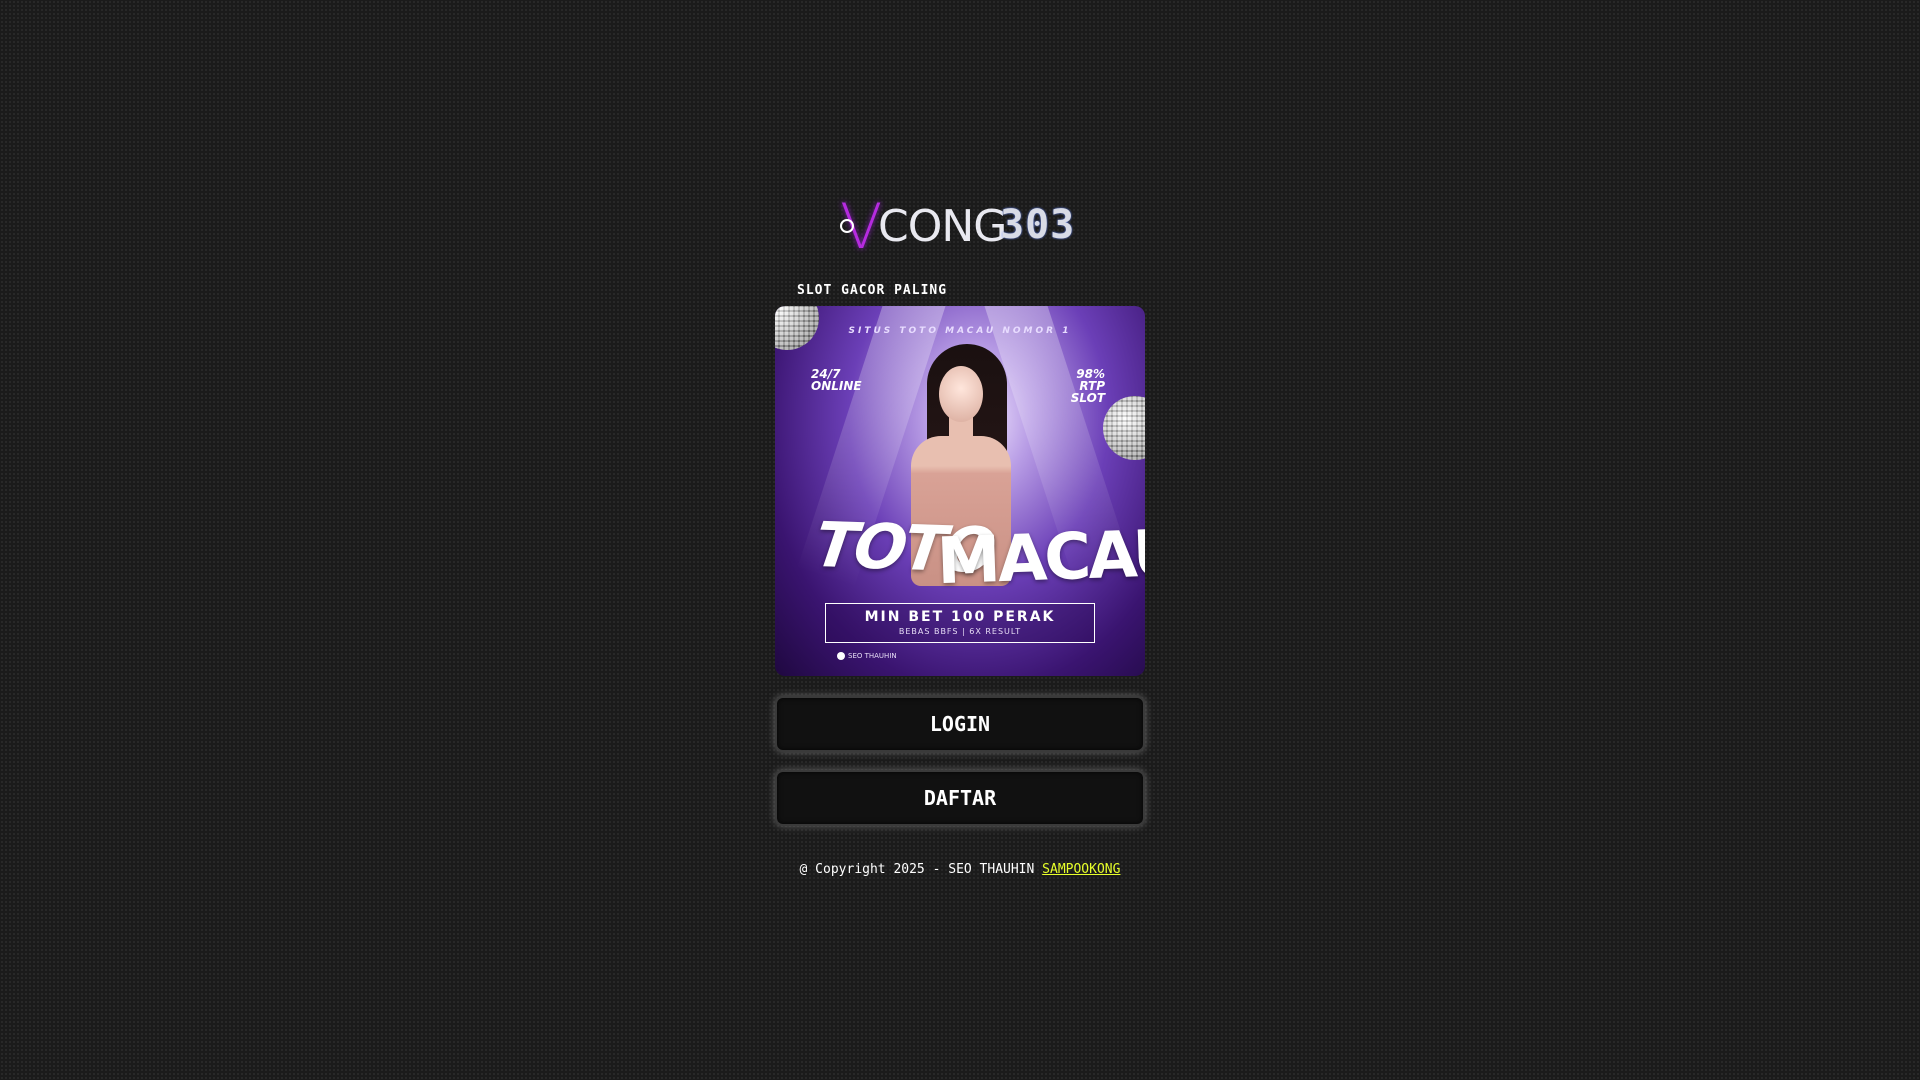 The height and width of the screenshot is (1080, 1920). What do you see at coordinates (1040, 558) in the screenshot?
I see `banner-title-macau: MACAU` at bounding box center [1040, 558].